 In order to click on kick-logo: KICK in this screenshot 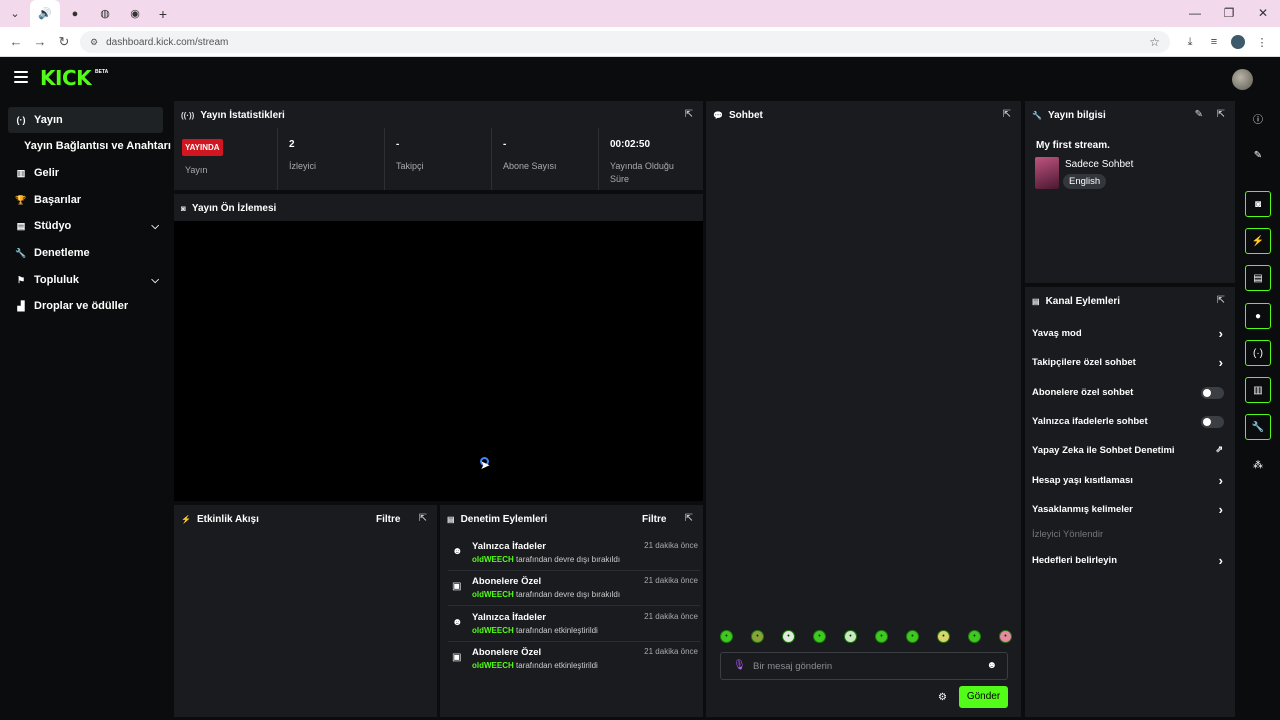, I will do `click(66, 78)`.